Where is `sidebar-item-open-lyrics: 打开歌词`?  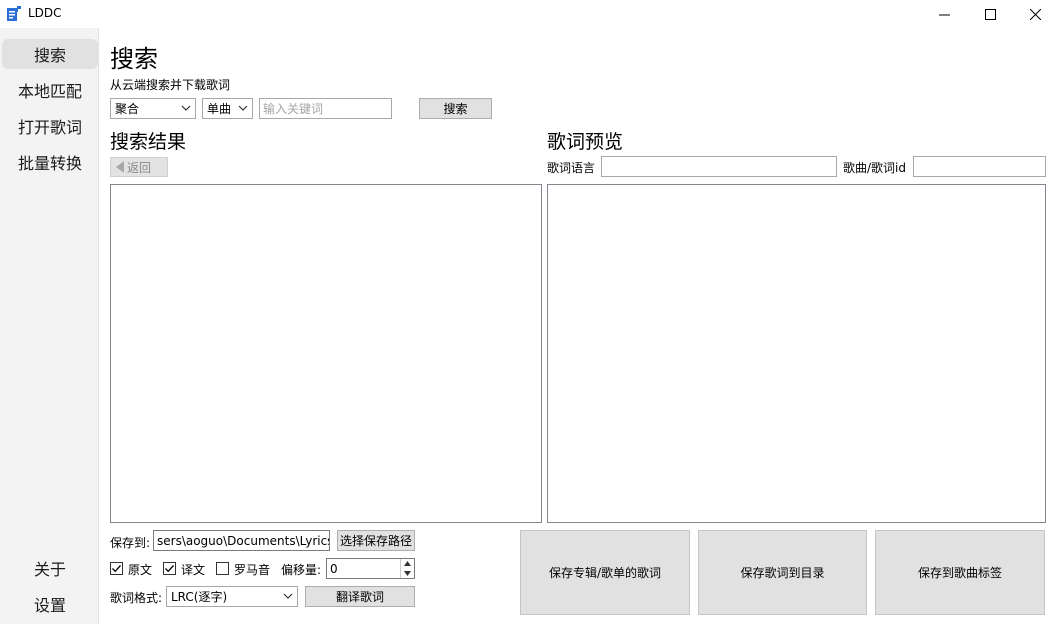 sidebar-item-open-lyrics: 打开歌词 is located at coordinates (50, 126).